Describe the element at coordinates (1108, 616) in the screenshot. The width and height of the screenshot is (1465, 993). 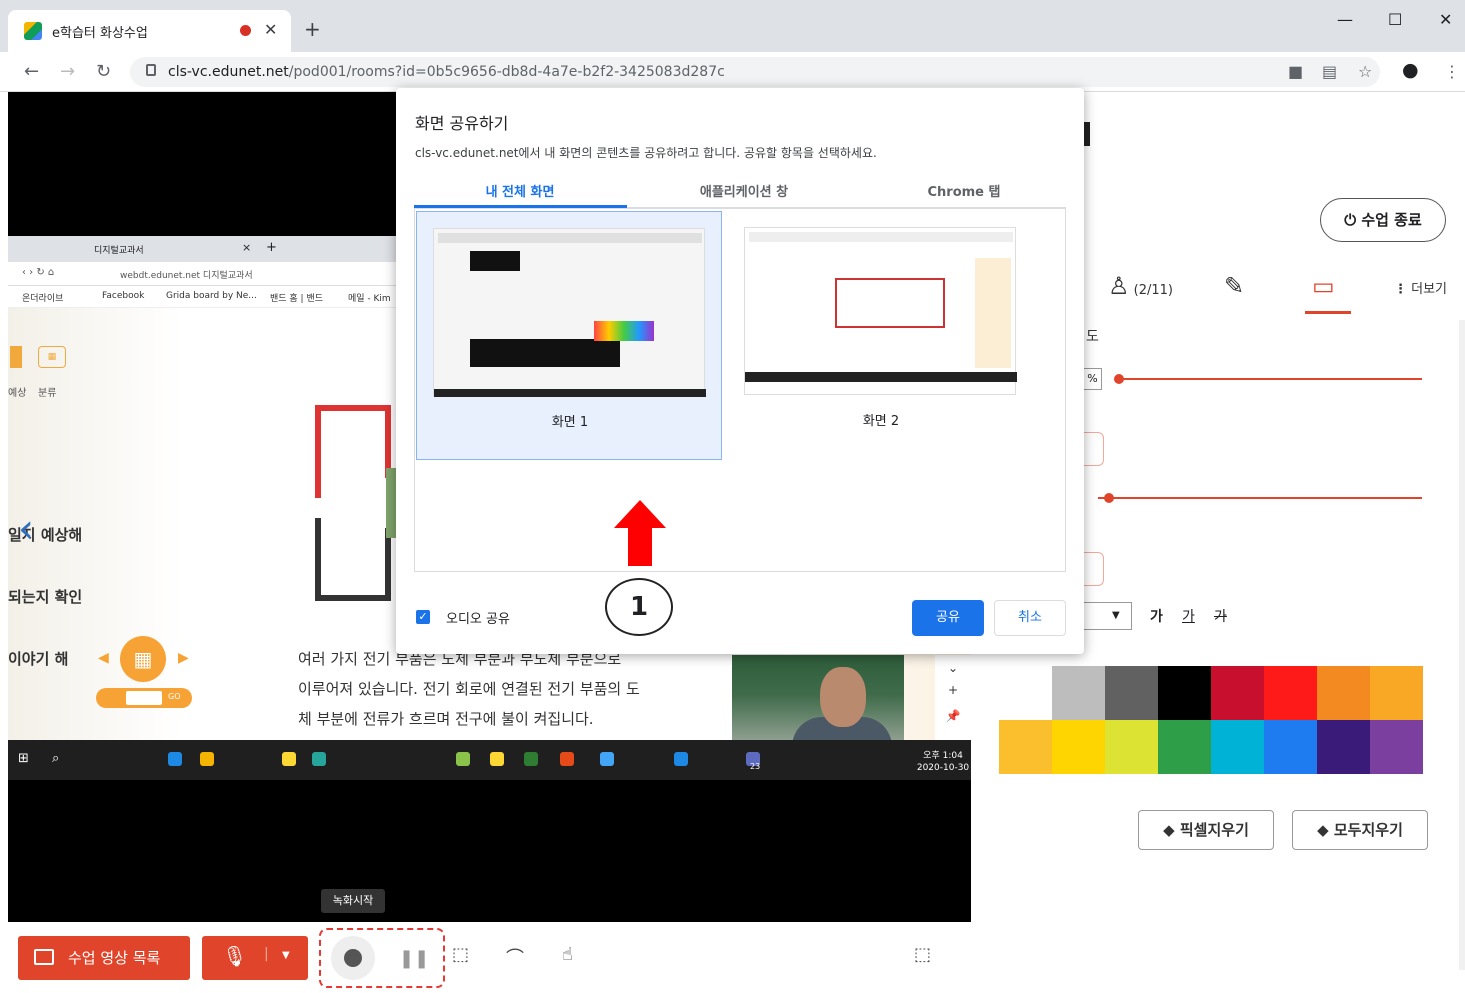
I see `font-size-dropdown: ▼` at that location.